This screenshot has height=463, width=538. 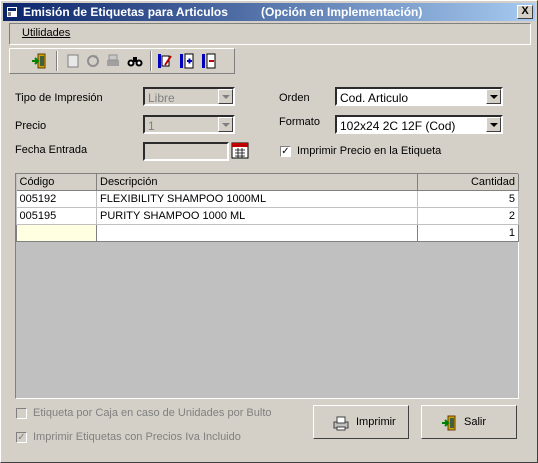 I want to click on cell-descripcion-input, so click(x=257, y=233).